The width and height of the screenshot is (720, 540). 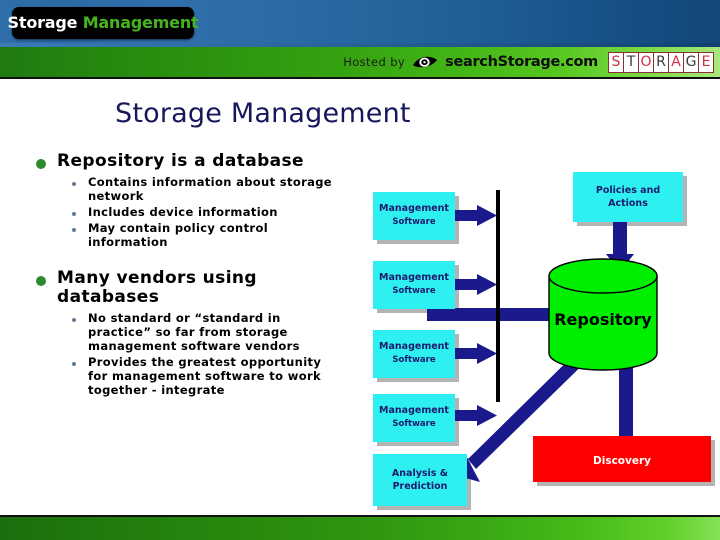 What do you see at coordinates (178, 235) in the screenshot?
I see `sub-bullet-label: May contain policy control information` at bounding box center [178, 235].